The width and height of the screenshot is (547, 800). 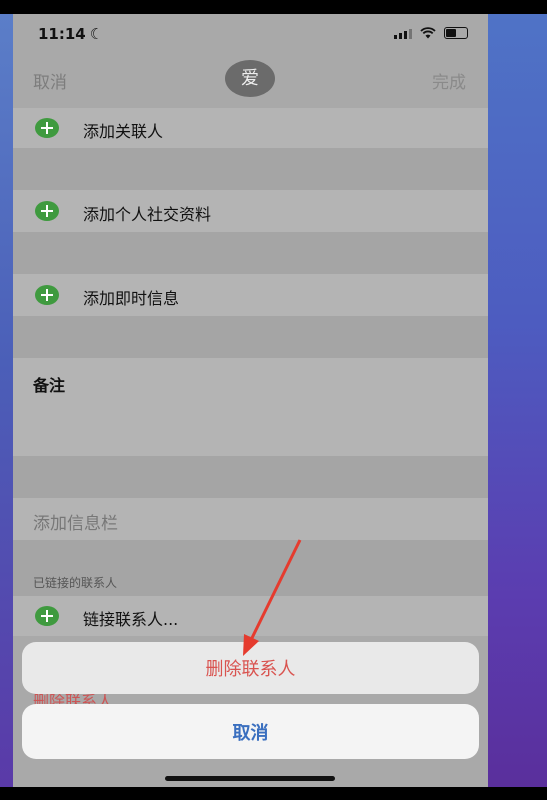 I want to click on cancel-label: 取消, so click(x=250, y=733).